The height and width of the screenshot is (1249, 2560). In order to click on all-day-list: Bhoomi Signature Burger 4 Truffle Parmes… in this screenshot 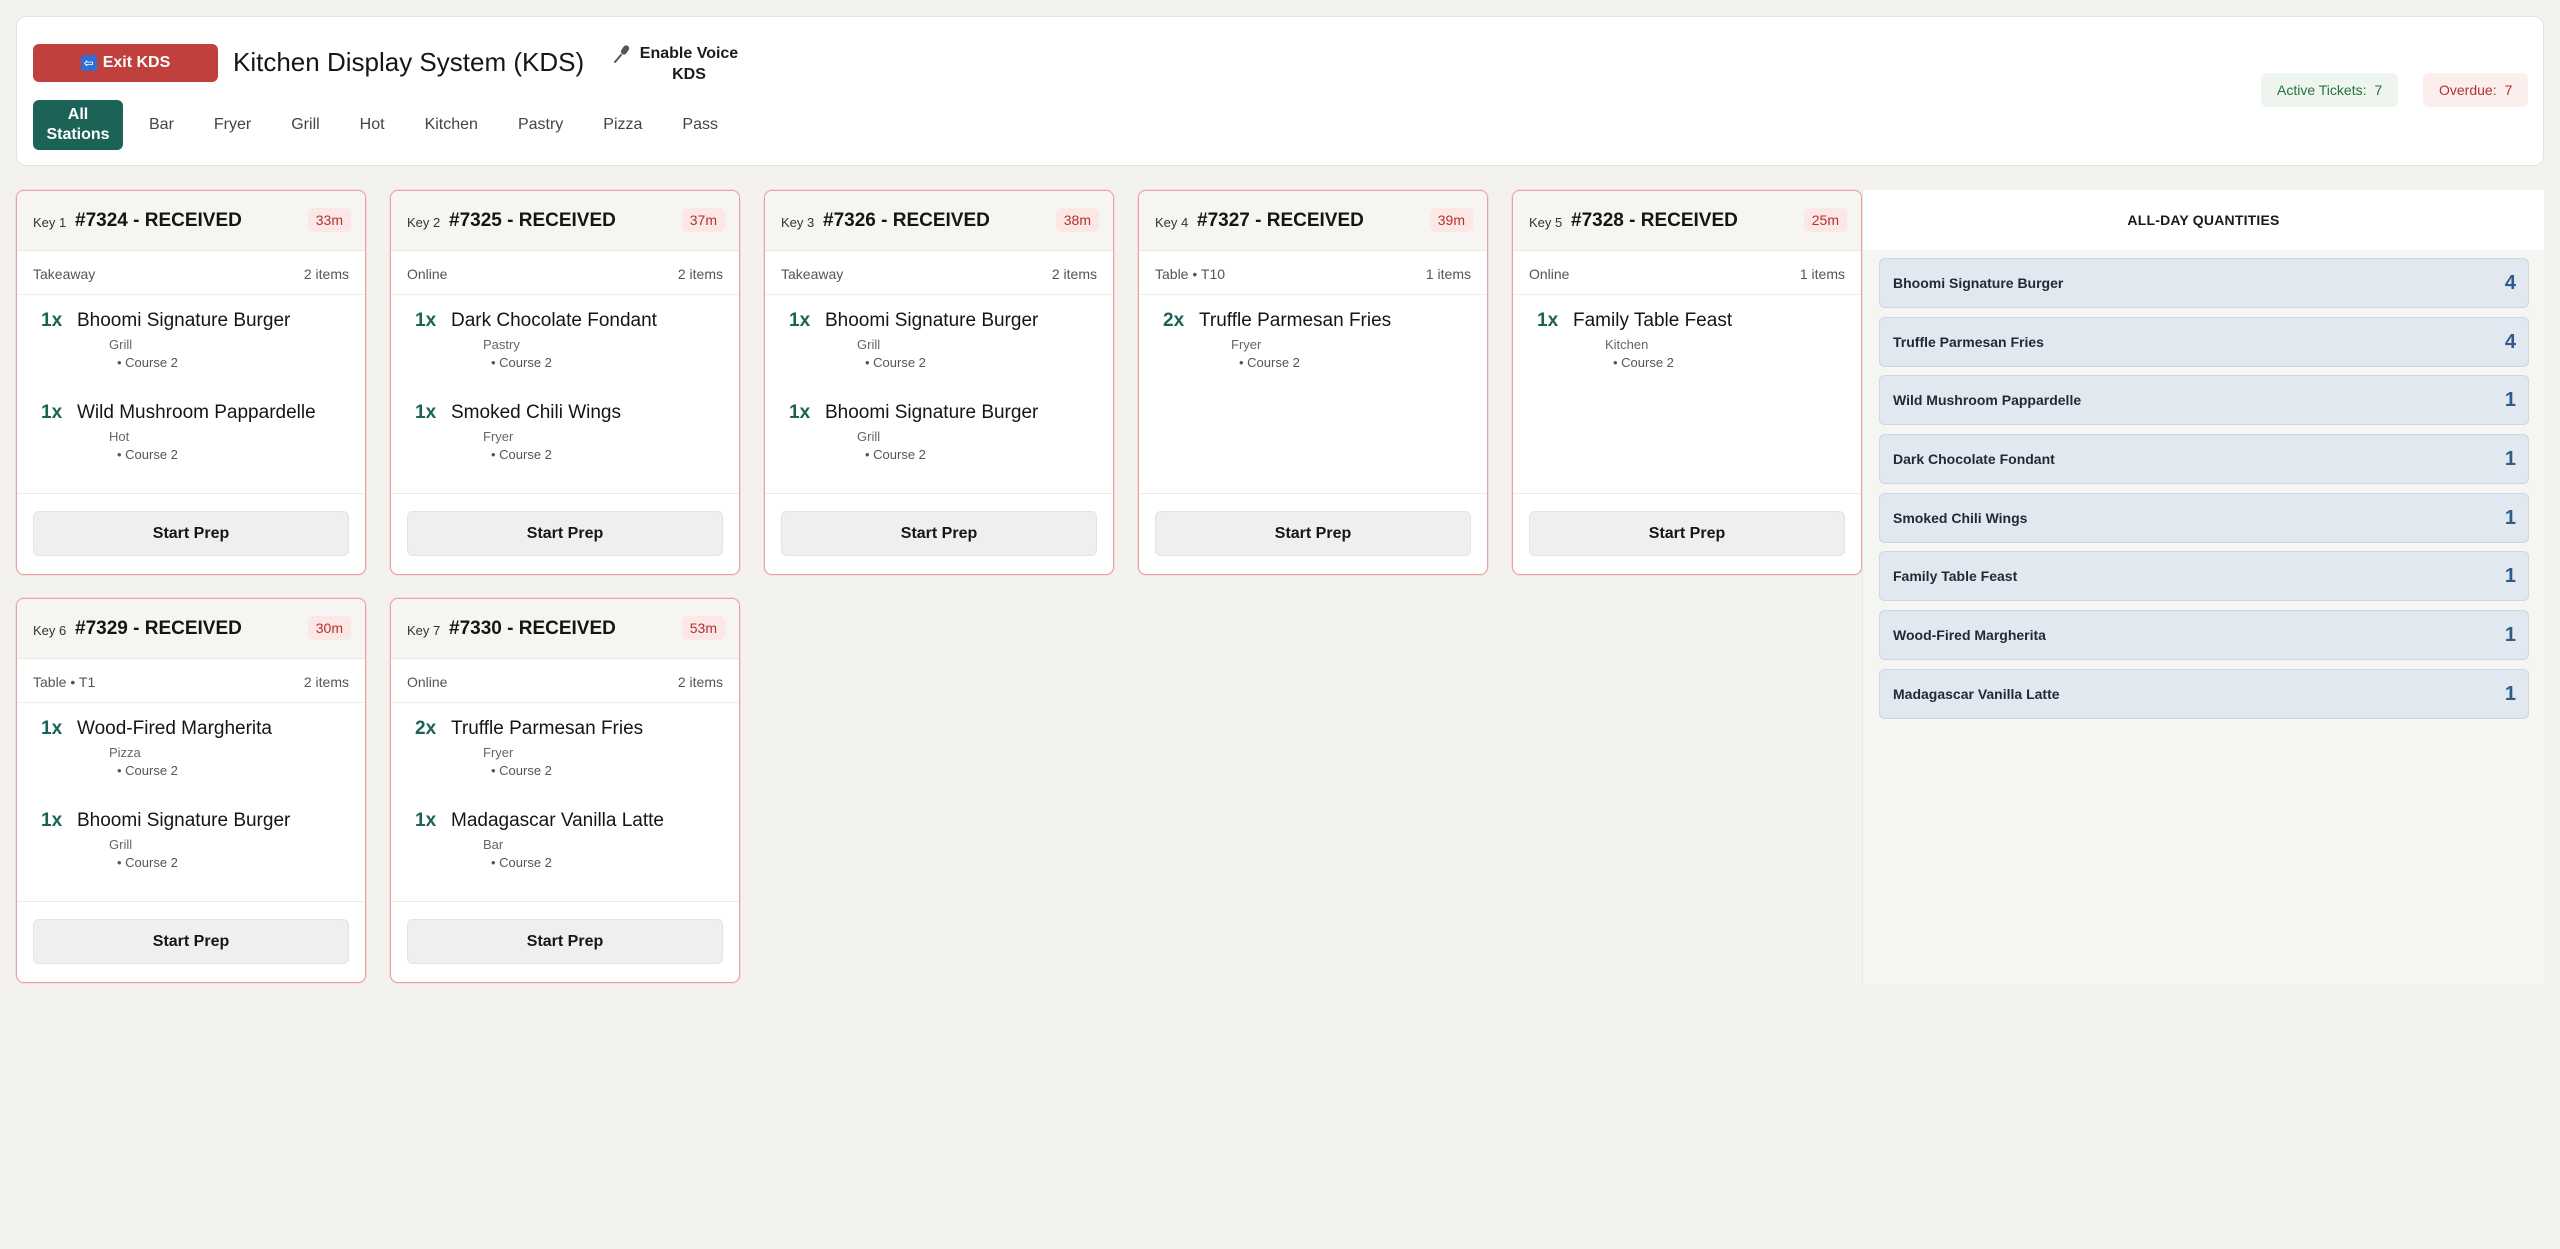, I will do `click(2204, 493)`.